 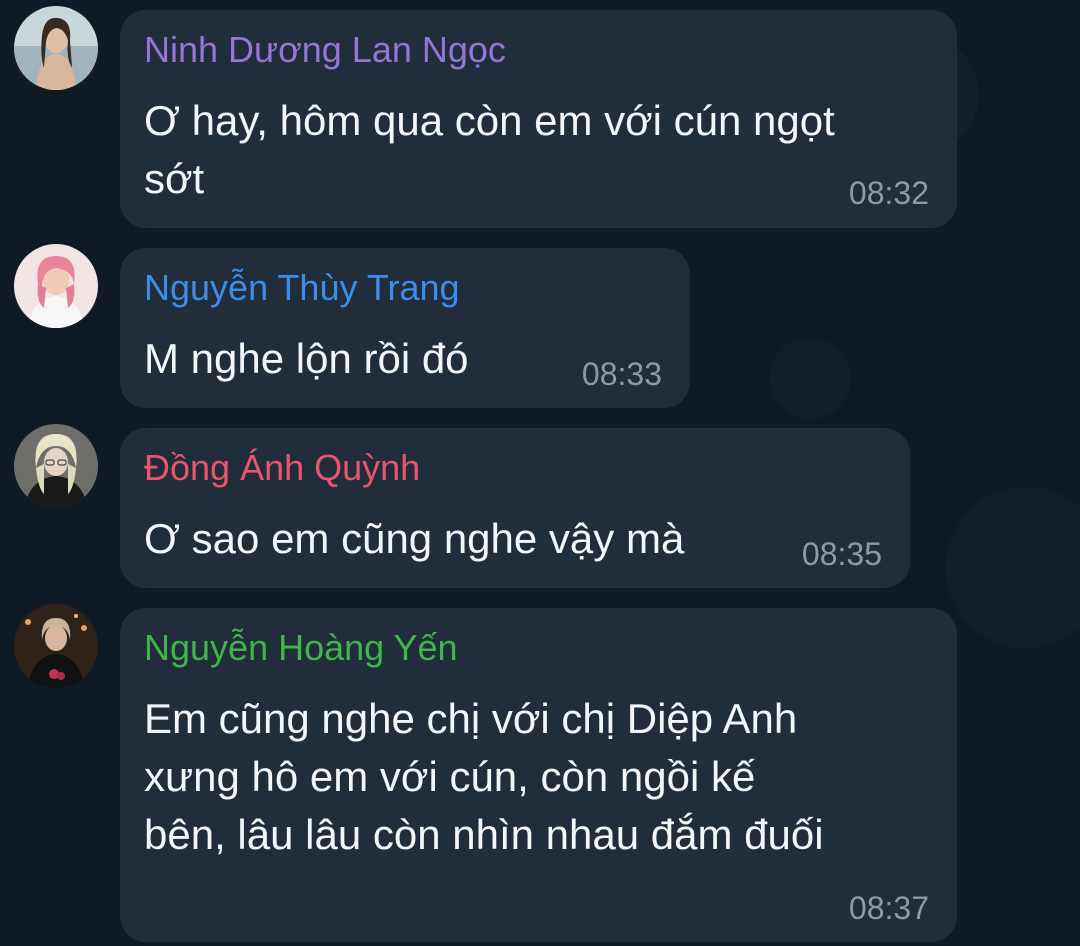 What do you see at coordinates (302, 288) in the screenshot?
I see `sender-name: Nguyễn Thùy Trang` at bounding box center [302, 288].